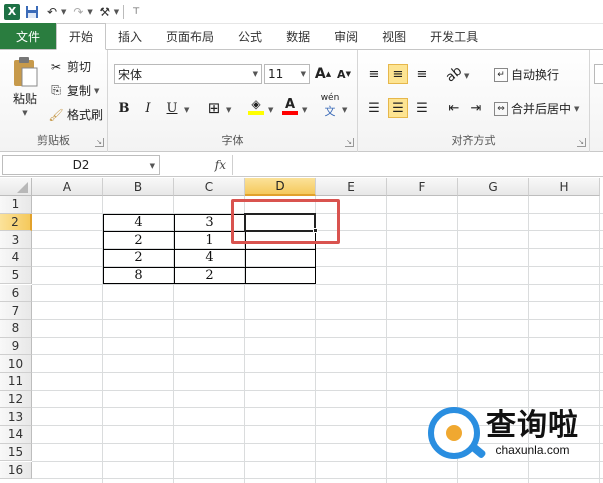 The width and height of the screenshot is (603, 483). What do you see at coordinates (285, 221) in the screenshot?
I see `highlight-annotation-box` at bounding box center [285, 221].